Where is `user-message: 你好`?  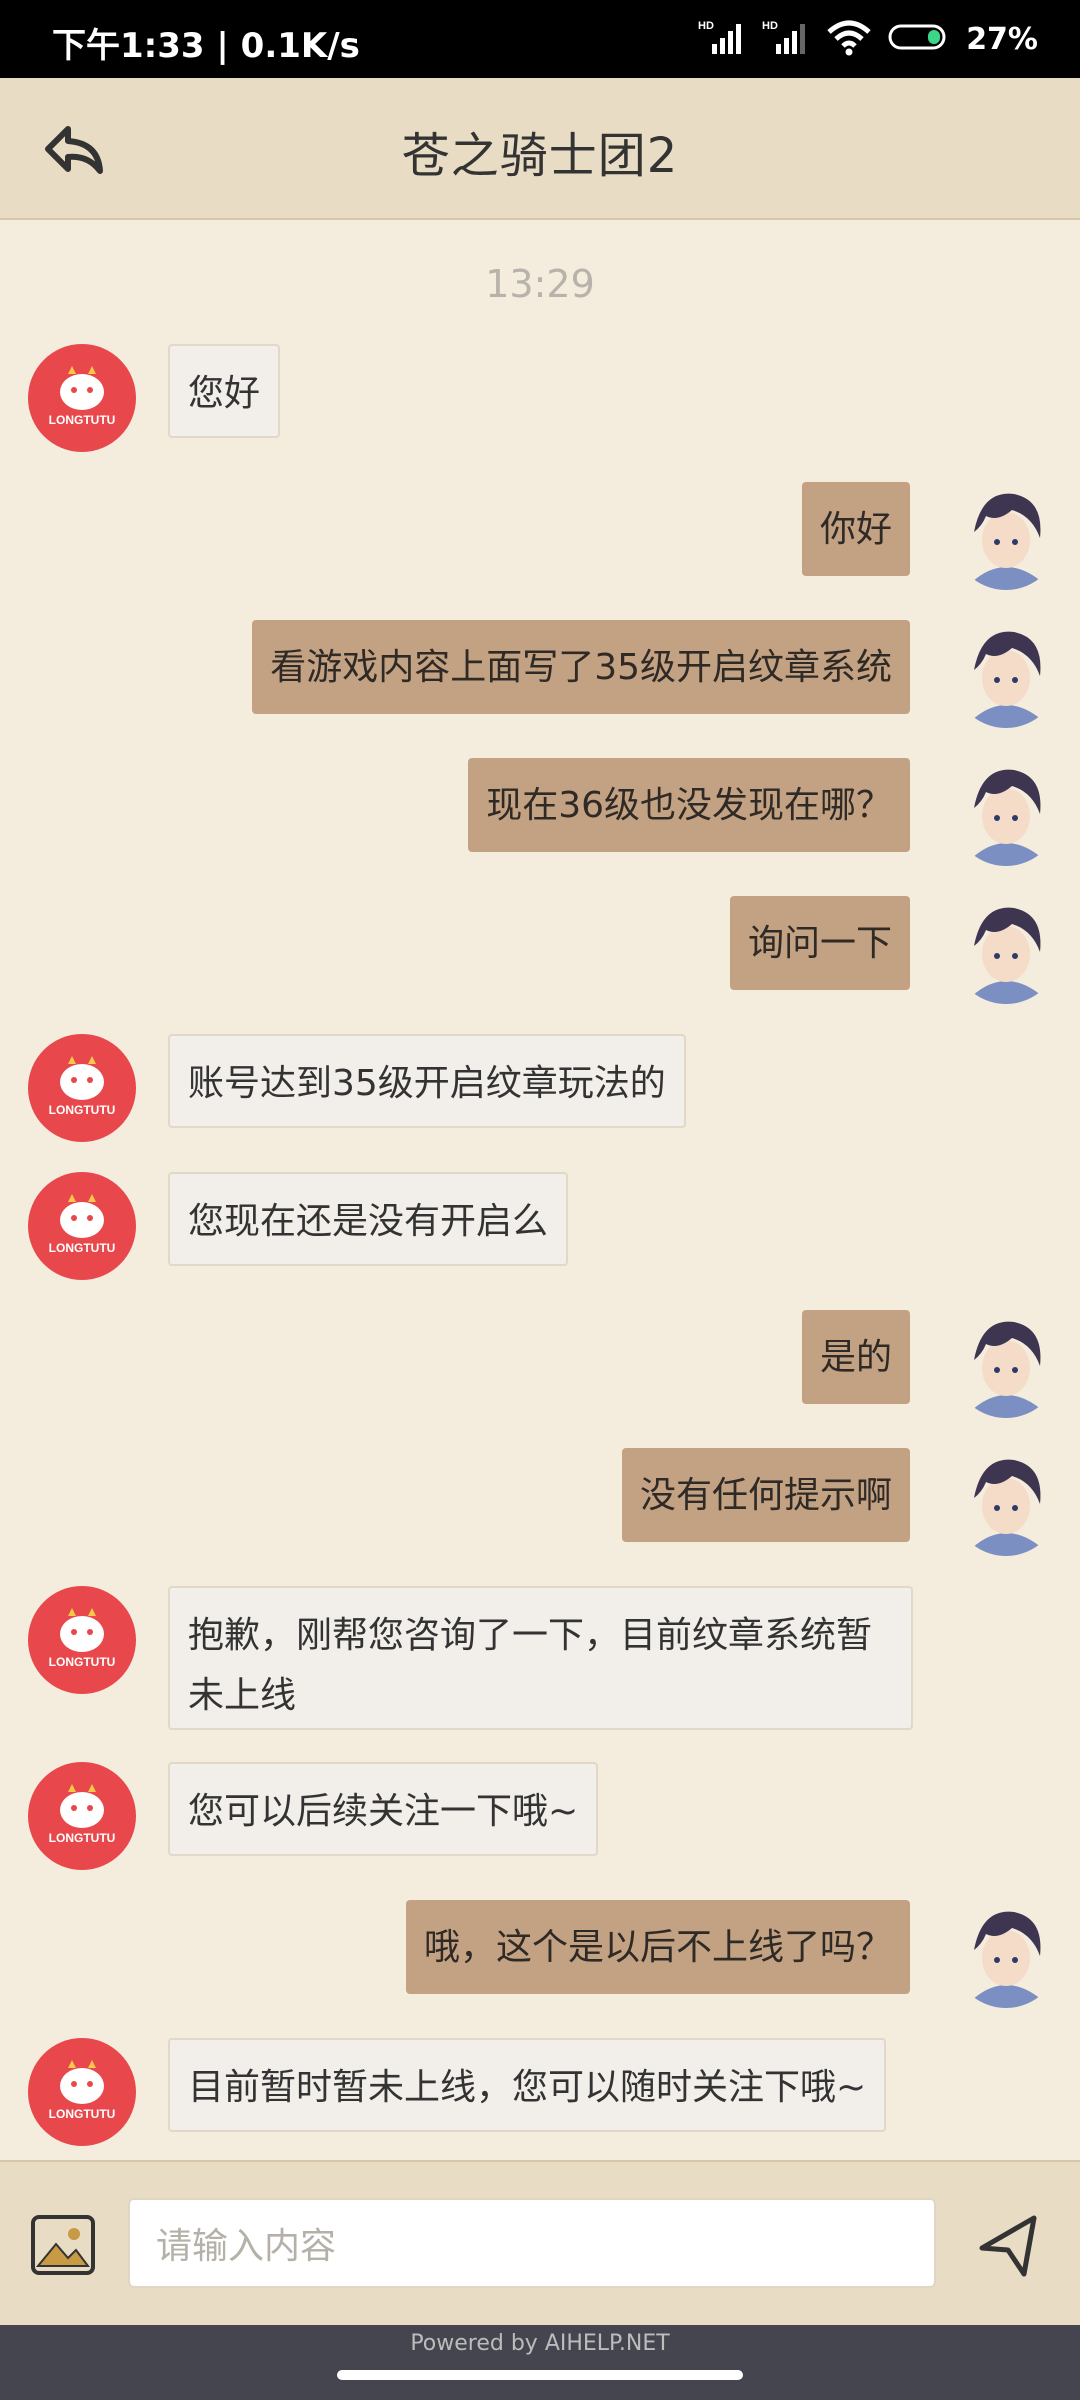
user-message: 你好 is located at coordinates (855, 529).